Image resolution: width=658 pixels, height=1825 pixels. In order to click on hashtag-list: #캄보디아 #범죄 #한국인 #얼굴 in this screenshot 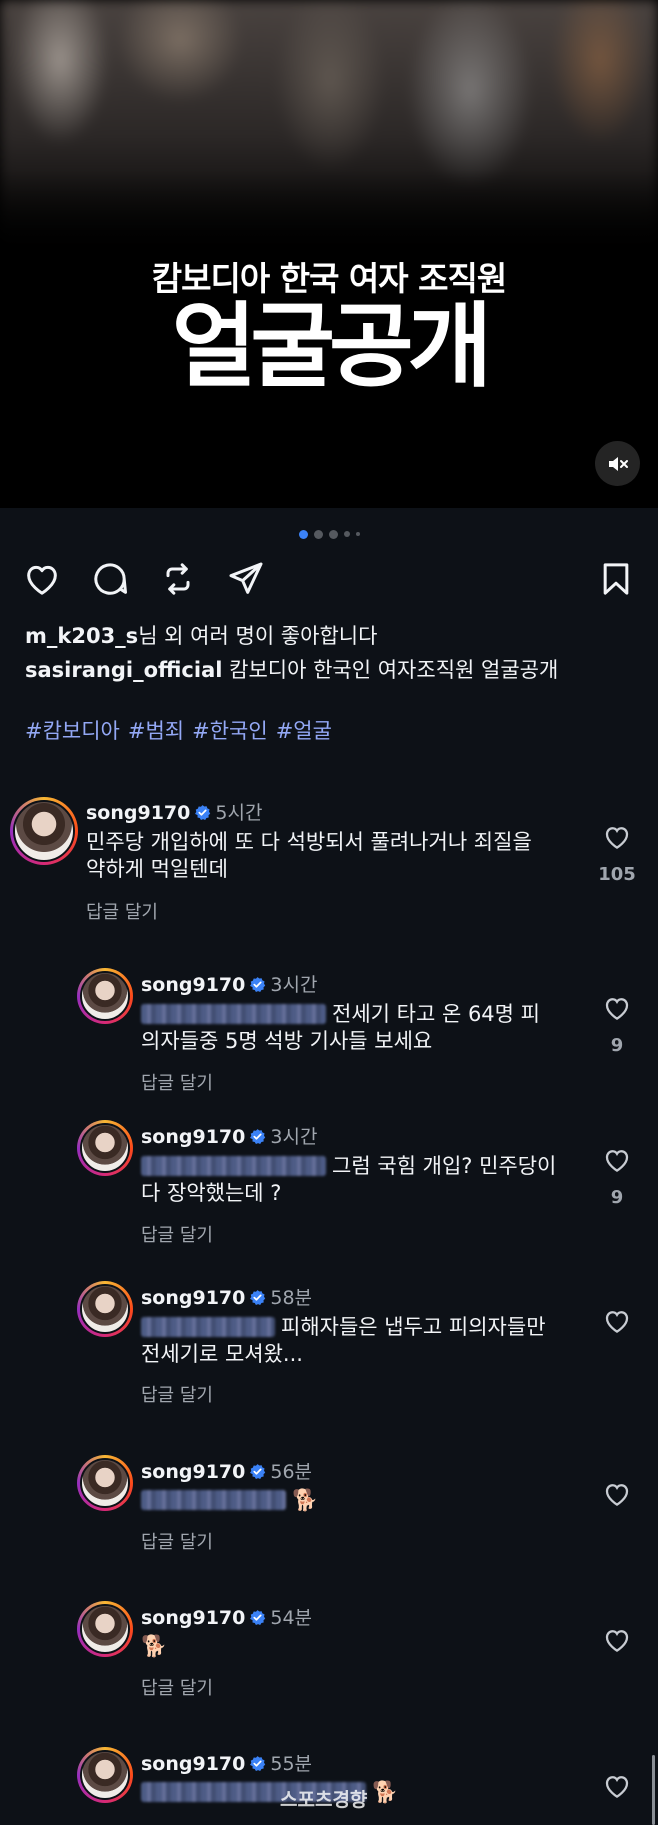, I will do `click(182, 730)`.